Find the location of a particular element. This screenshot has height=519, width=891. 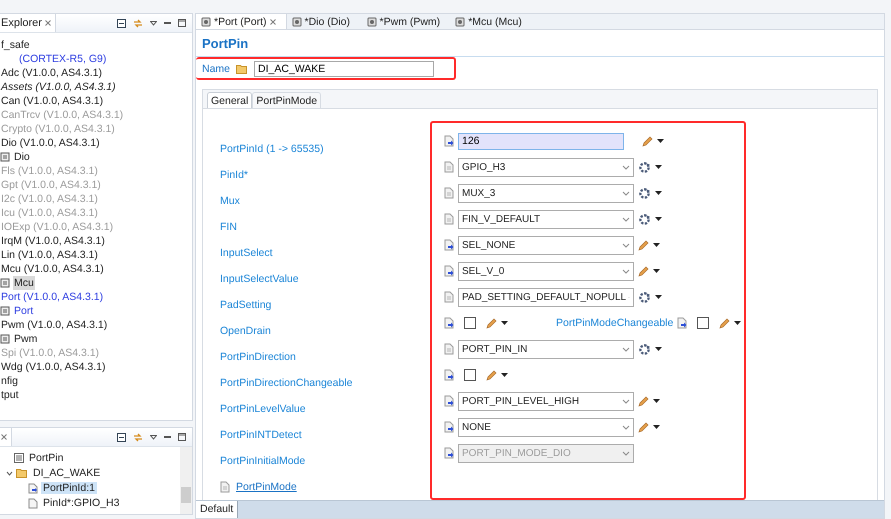

tree-item: (CORTEX-R5, G9) is located at coordinates (63, 59).